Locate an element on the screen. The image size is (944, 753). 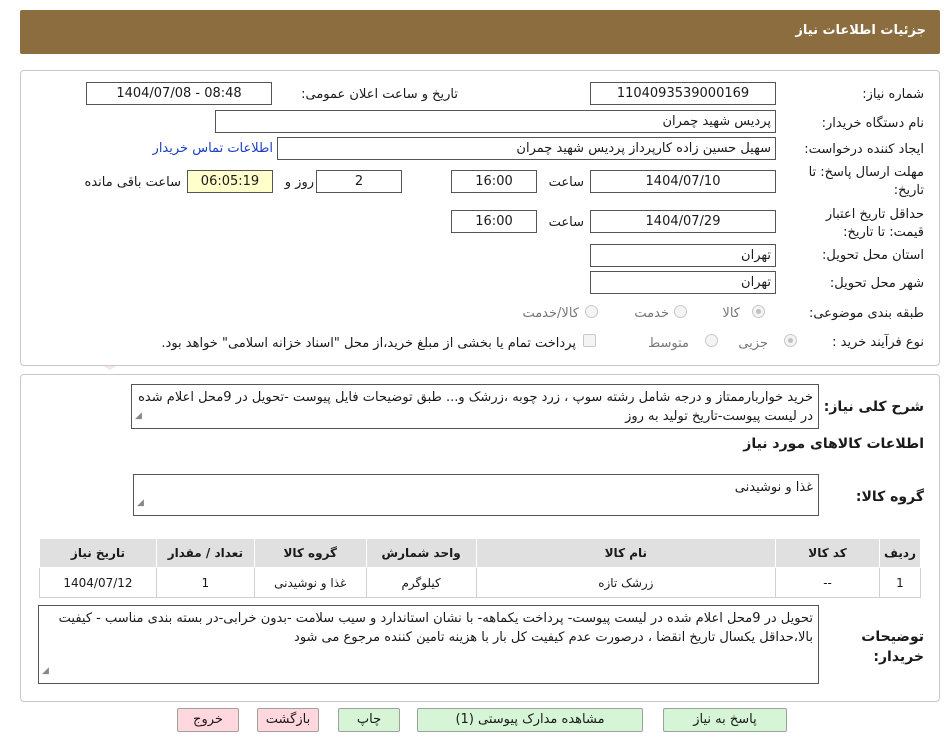
buyer-org-label: نام دستگاه خریدار: is located at coordinates (872, 123).